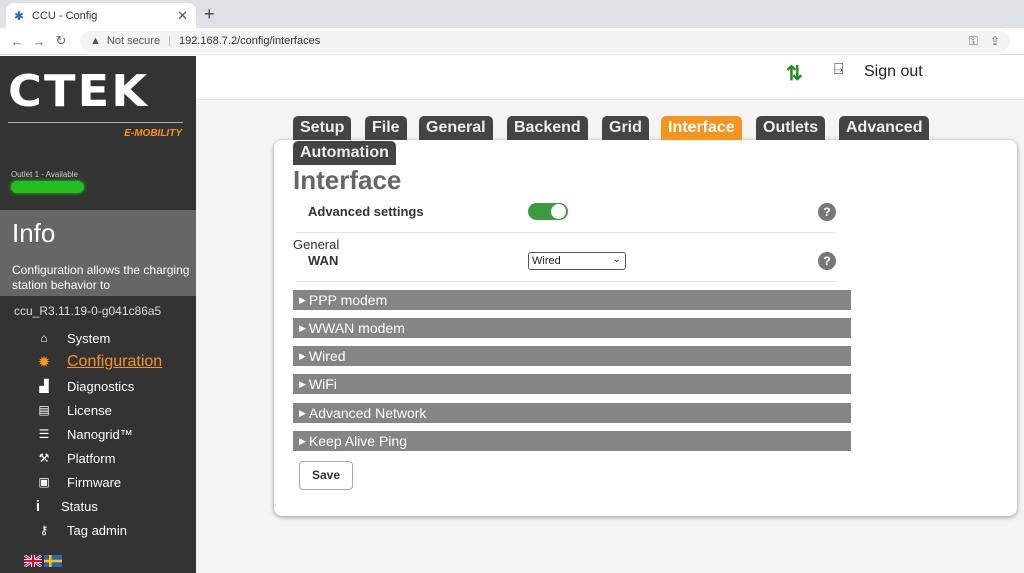 This screenshot has height=573, width=1024. Describe the element at coordinates (44, 362) in the screenshot. I see `gear-icon: ✹` at that location.